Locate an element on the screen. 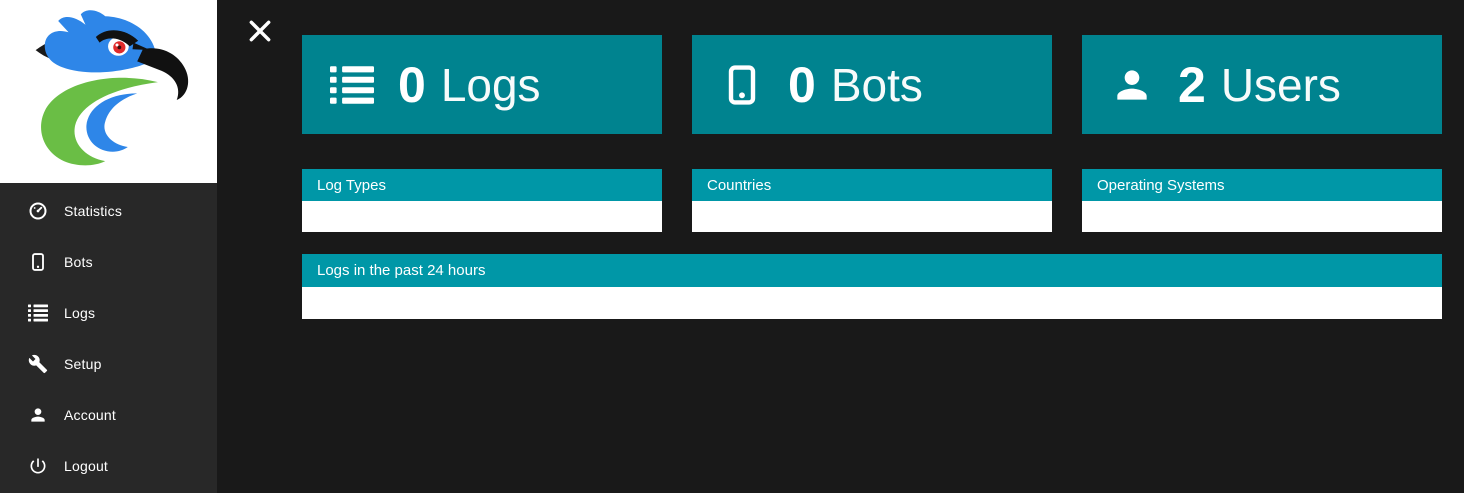 This screenshot has height=493, width=1464. sidebar-item-bots: Bots is located at coordinates (108, 261).